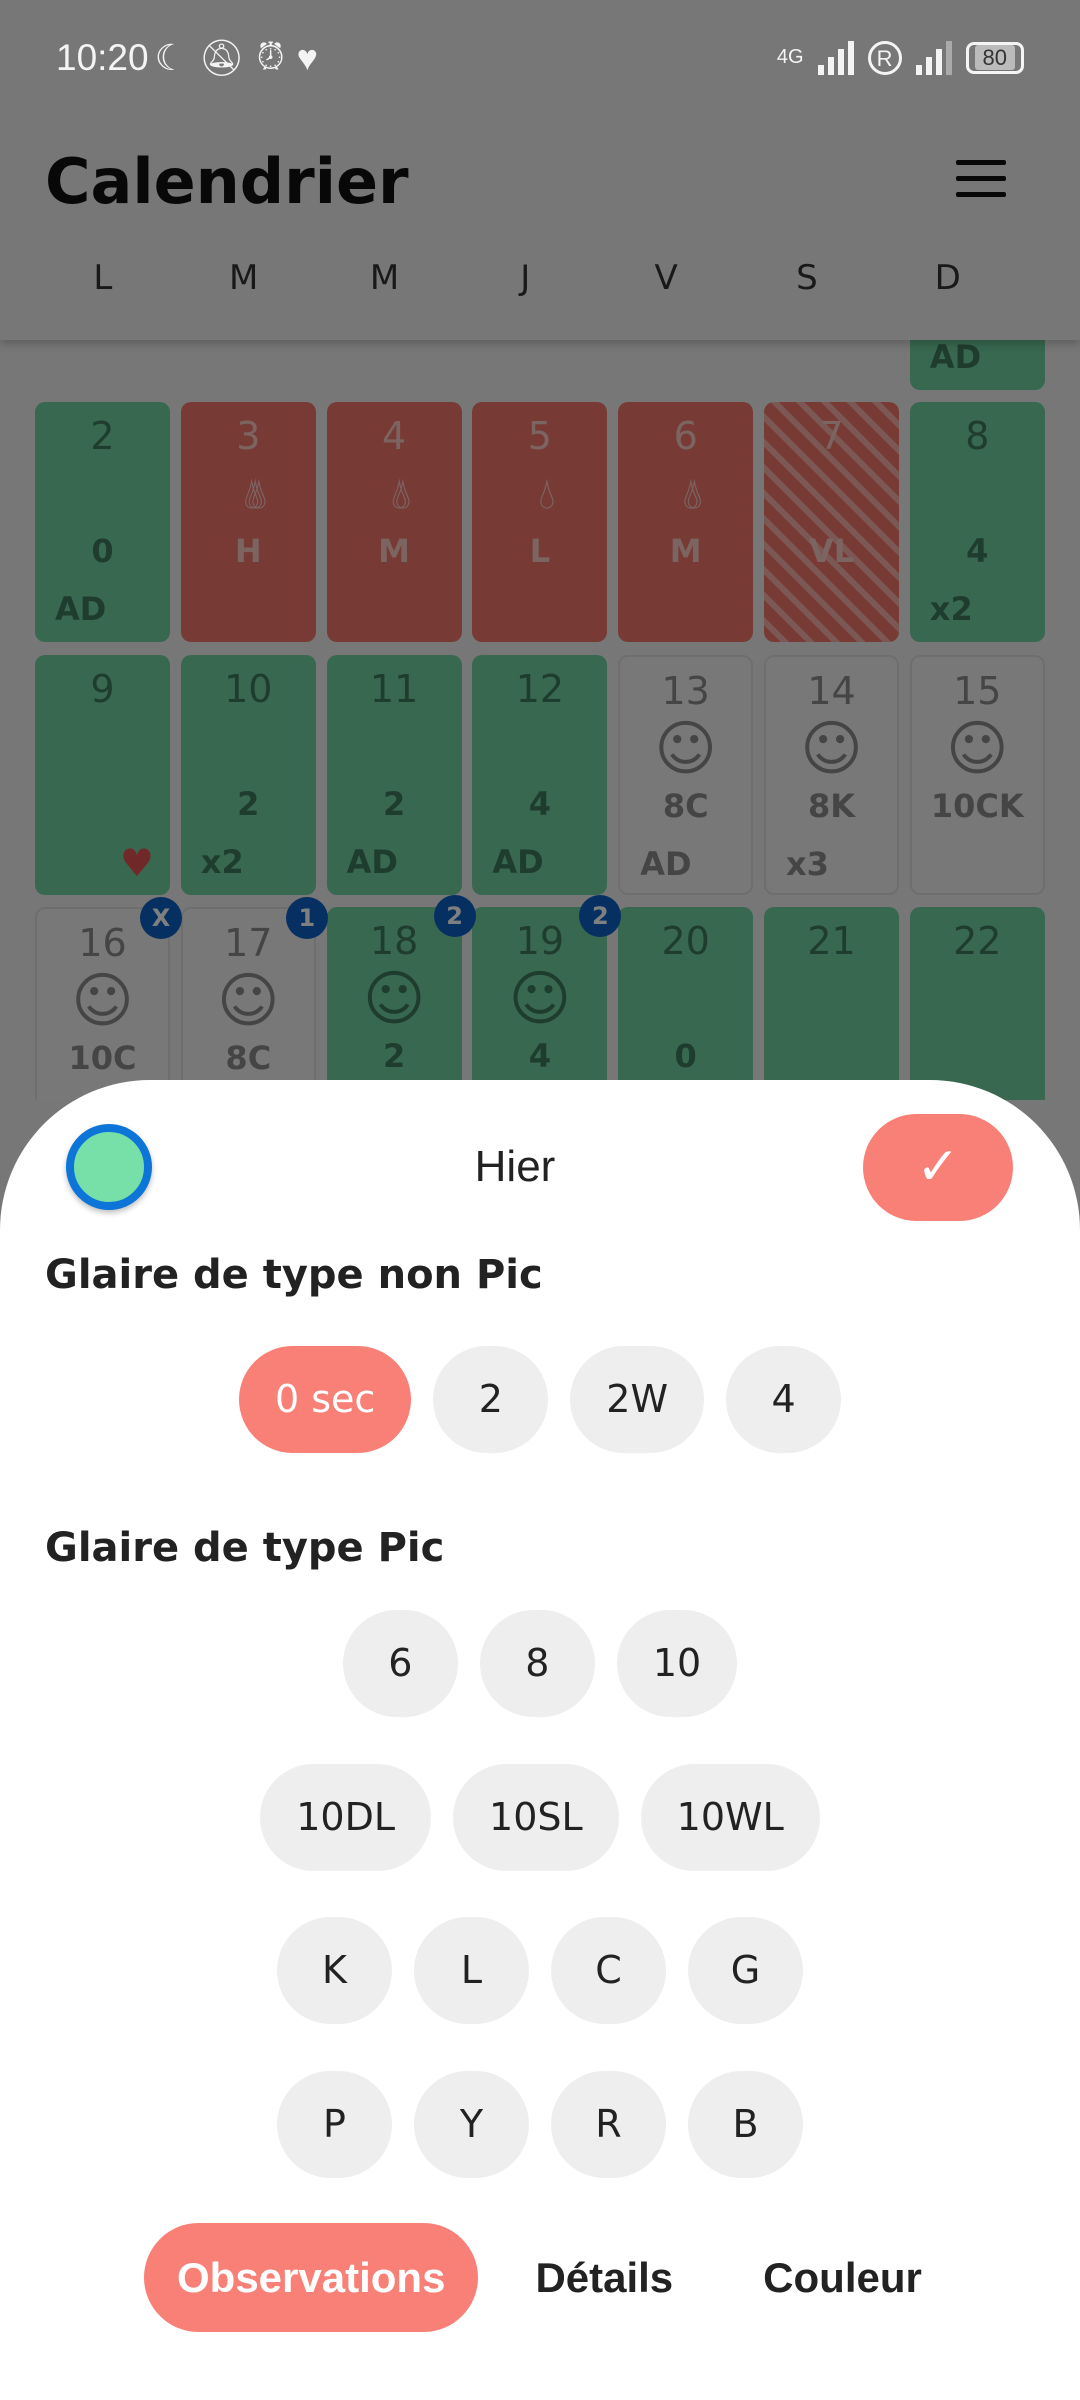 The width and height of the screenshot is (1080, 2400). I want to click on peak-option-row: 6 8 10, so click(540, 1663).